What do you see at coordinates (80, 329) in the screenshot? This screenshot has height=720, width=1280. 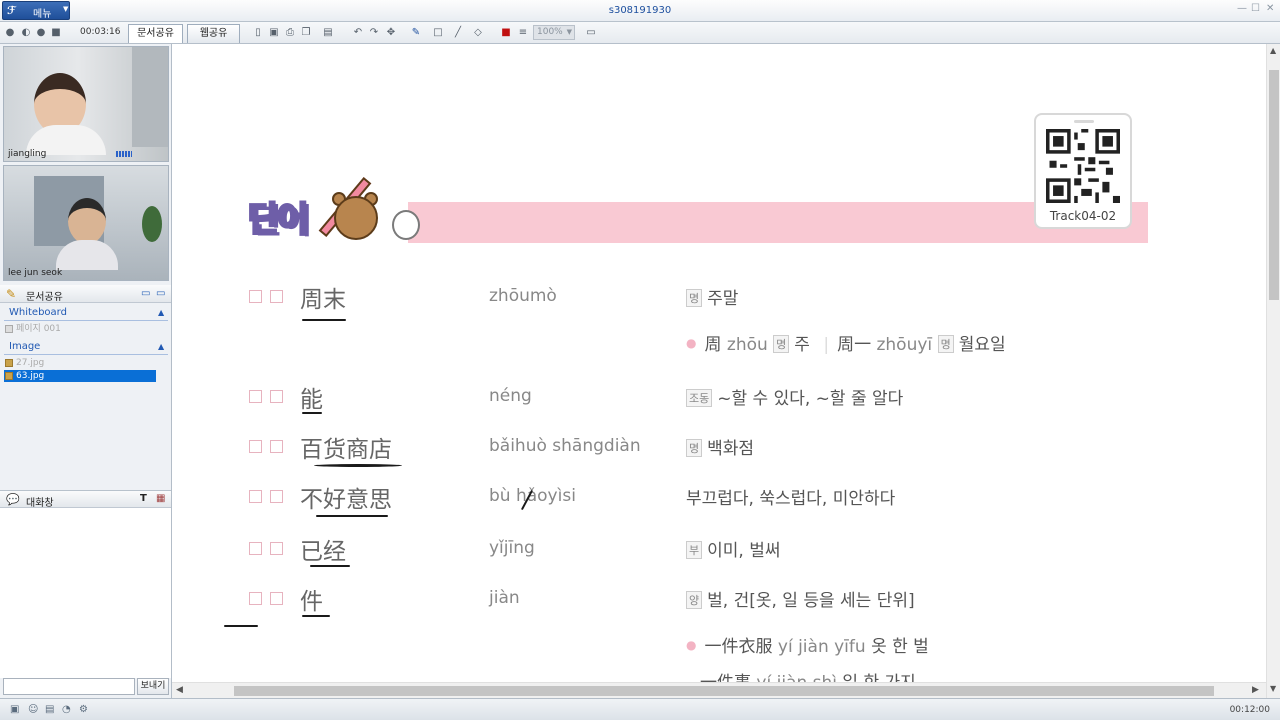 I see `whiteboard-page-item: 페이지 001` at bounding box center [80, 329].